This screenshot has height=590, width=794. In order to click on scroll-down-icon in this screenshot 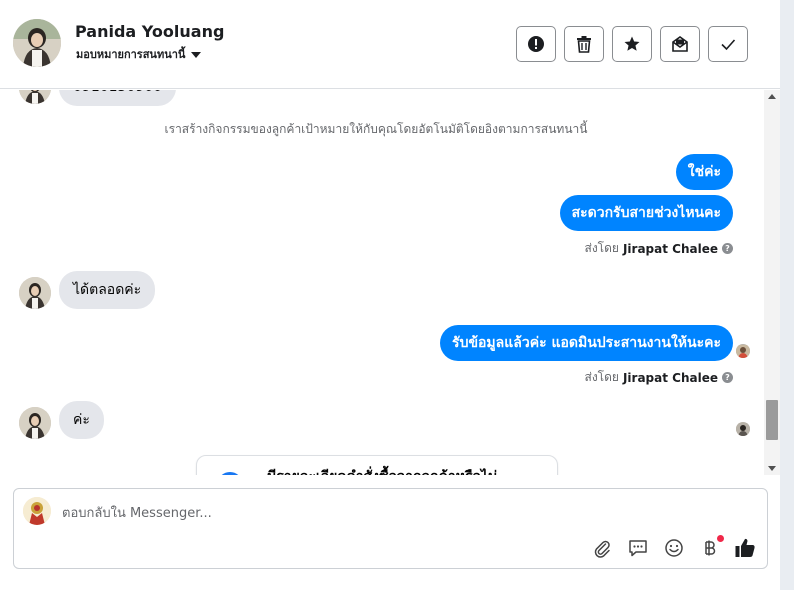, I will do `click(772, 468)`.